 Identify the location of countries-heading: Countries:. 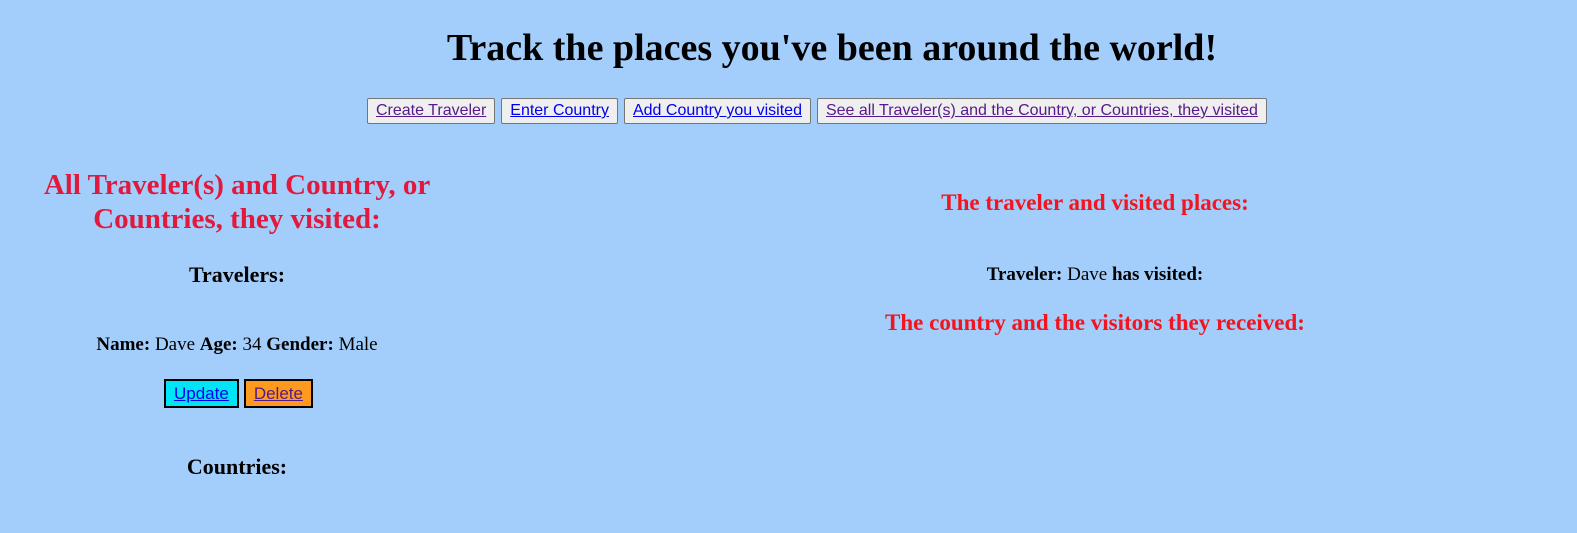
(237, 466).